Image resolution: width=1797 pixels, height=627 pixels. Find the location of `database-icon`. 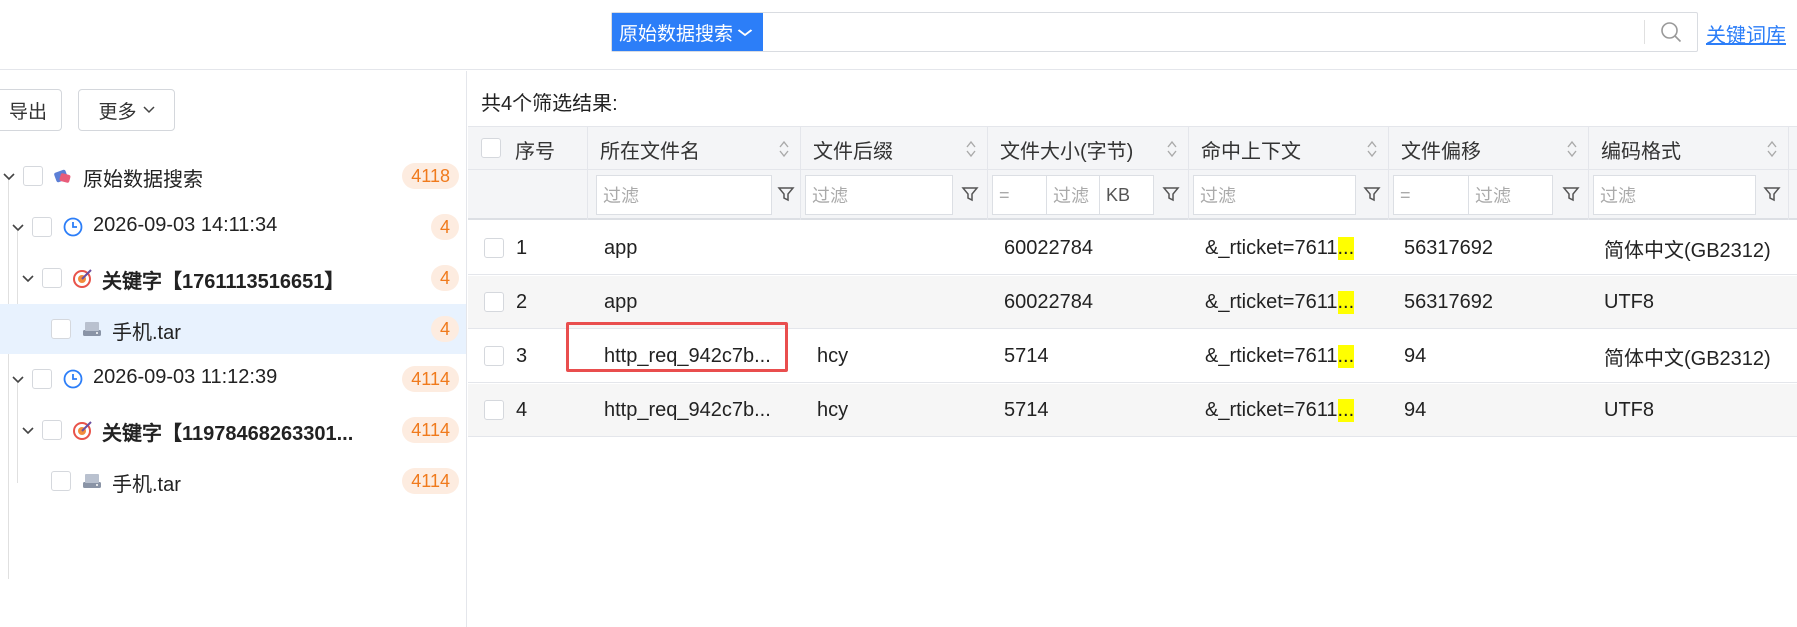

database-icon is located at coordinates (63, 176).